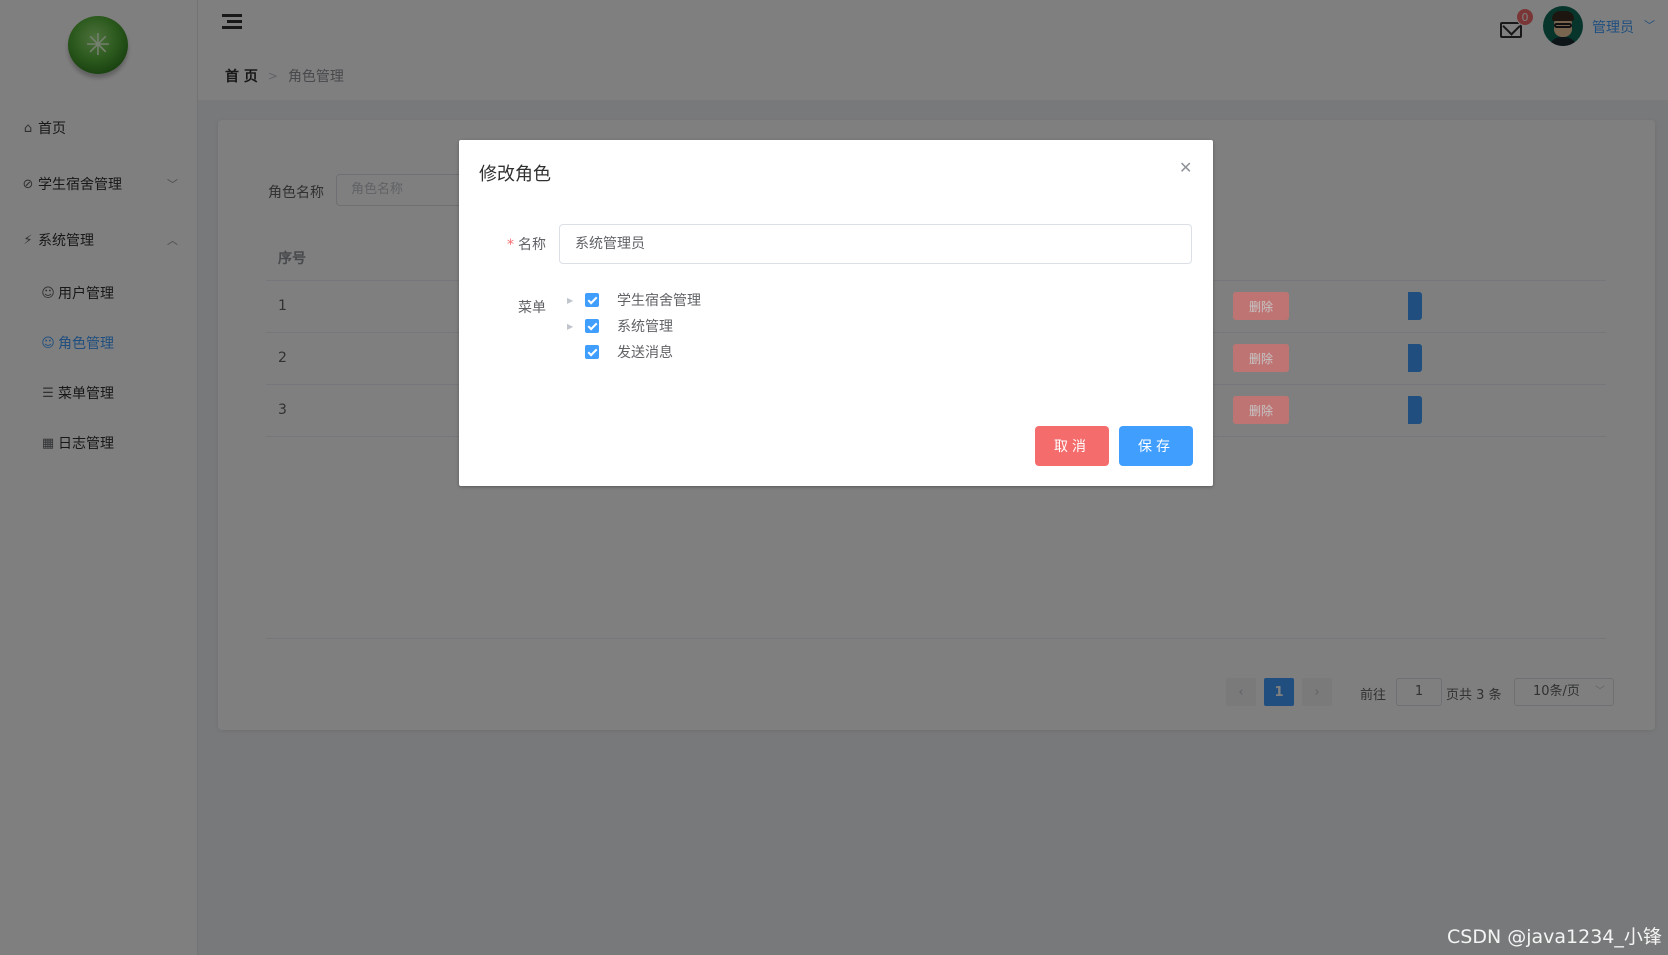 Image resolution: width=1668 pixels, height=955 pixels. What do you see at coordinates (1185, 167) in the screenshot?
I see `close-icon: ✕` at bounding box center [1185, 167].